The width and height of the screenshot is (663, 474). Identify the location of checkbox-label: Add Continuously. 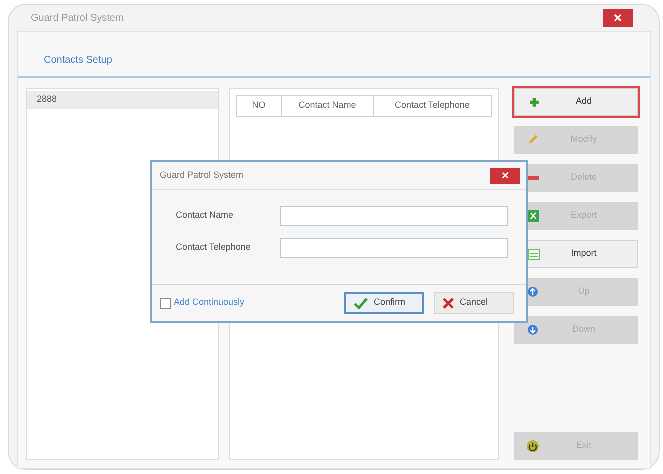
(209, 303).